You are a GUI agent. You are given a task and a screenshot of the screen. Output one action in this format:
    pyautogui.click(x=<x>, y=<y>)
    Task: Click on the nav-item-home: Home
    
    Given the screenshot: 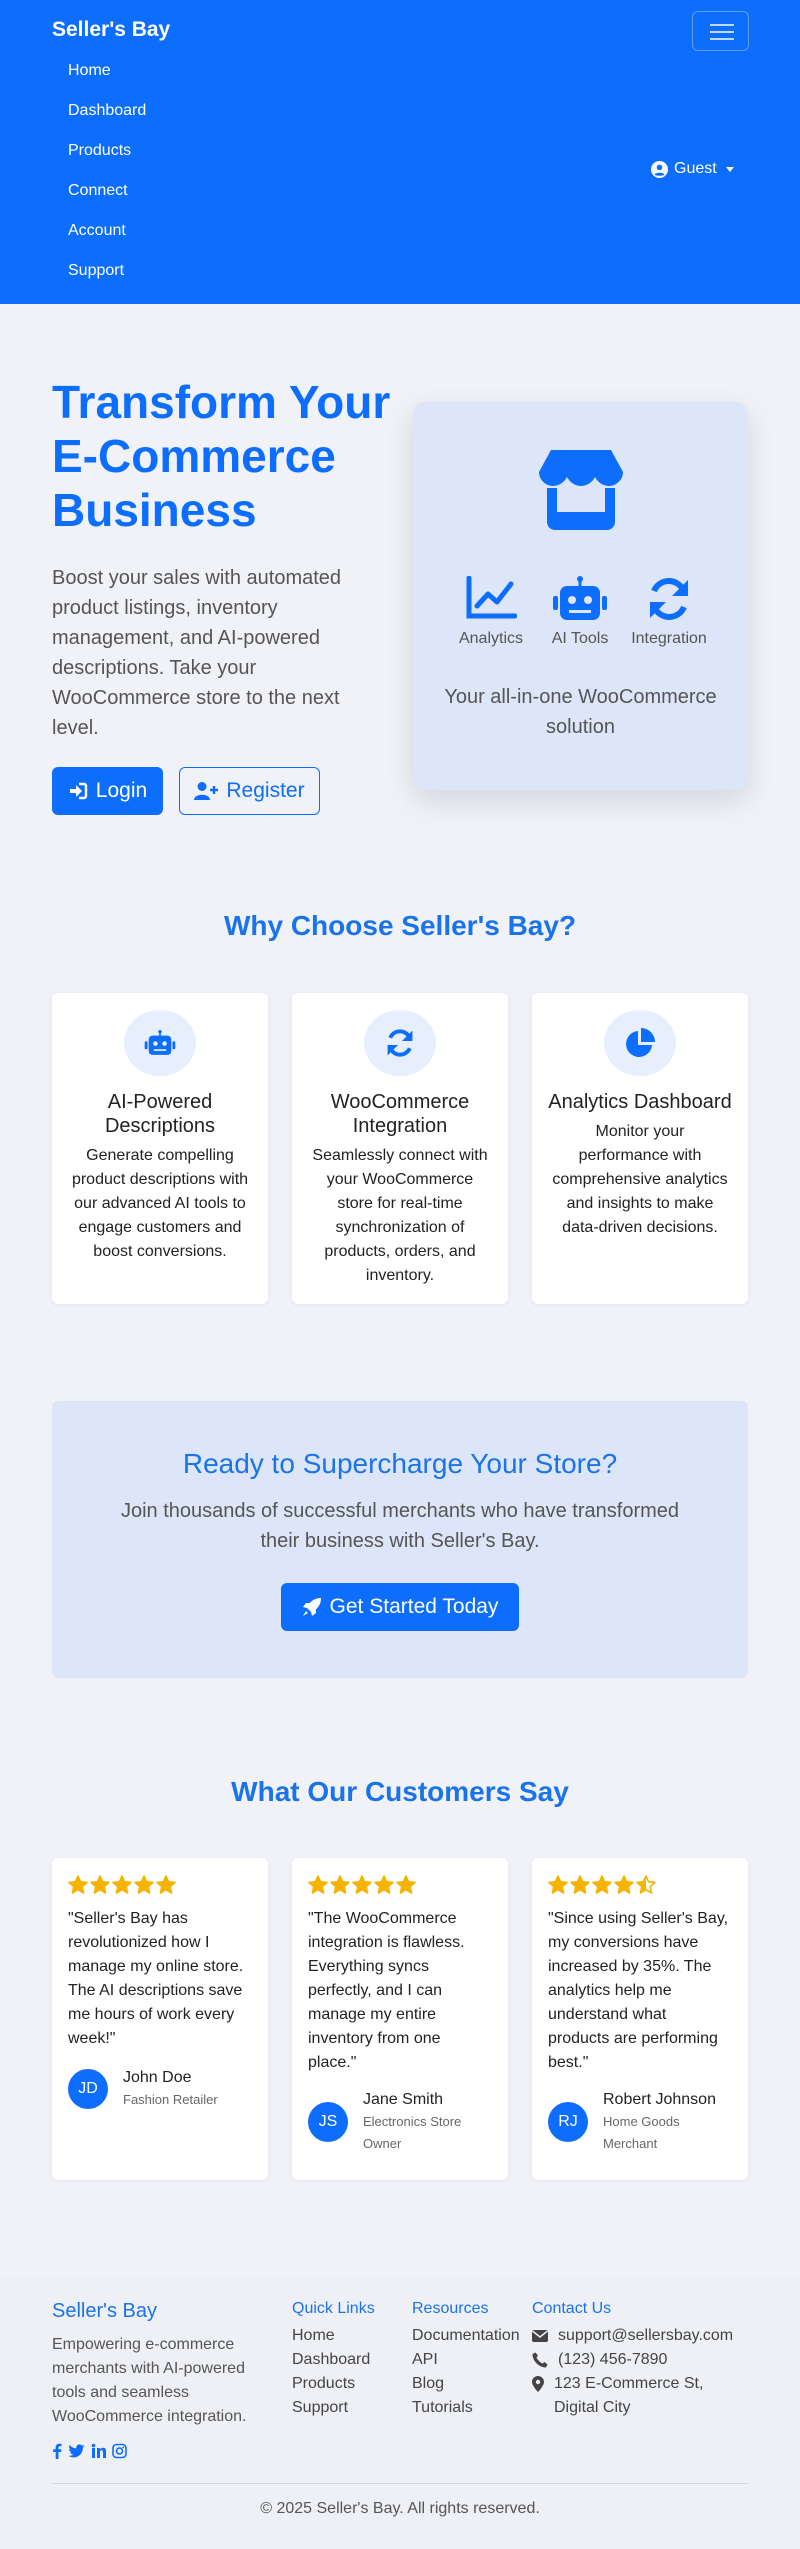 What is the action you would take?
    pyautogui.click(x=107, y=78)
    